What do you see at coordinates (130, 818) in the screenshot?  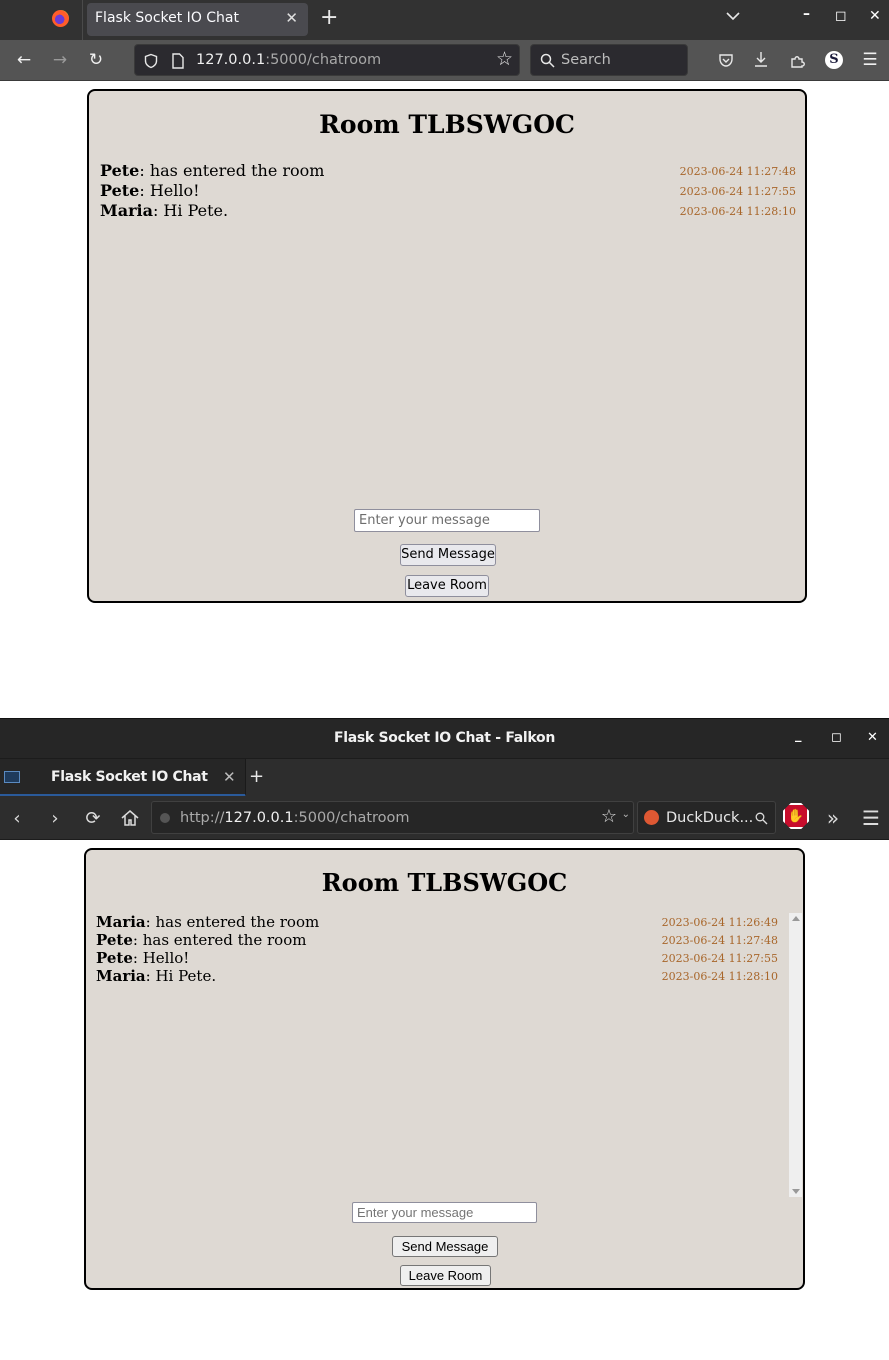 I see `home-icon` at bounding box center [130, 818].